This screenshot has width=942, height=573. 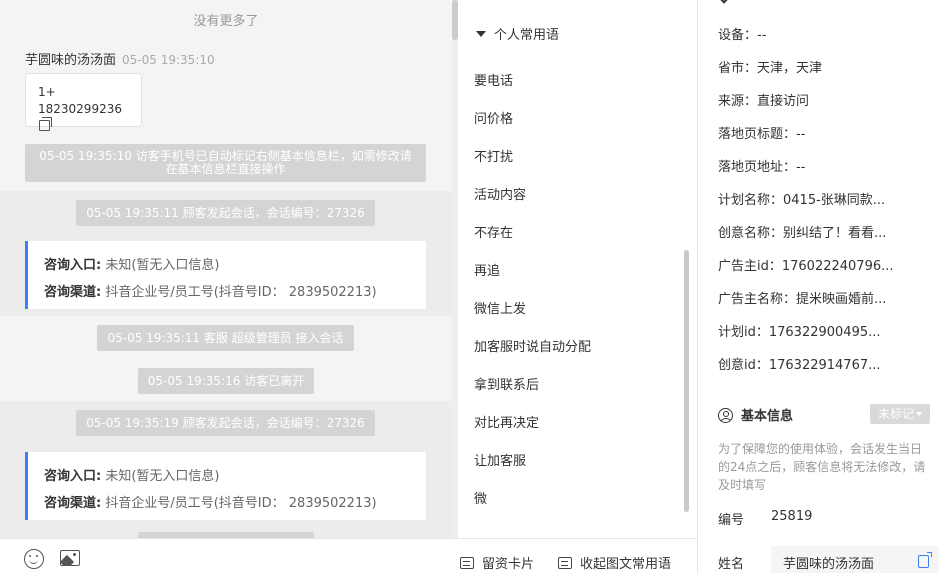 I want to click on basic-info-title: 基本信息, so click(x=755, y=414).